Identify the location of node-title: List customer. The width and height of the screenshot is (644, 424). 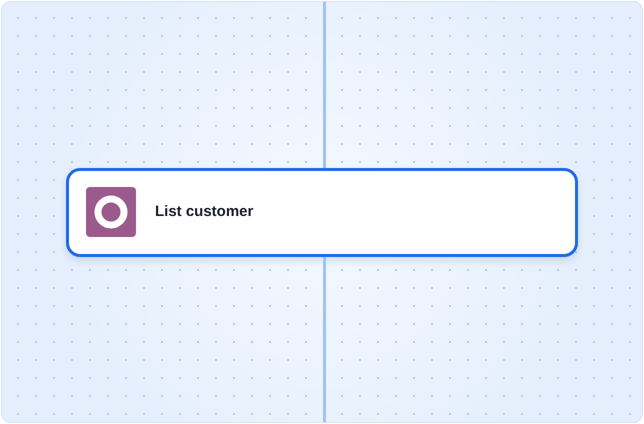
(204, 212).